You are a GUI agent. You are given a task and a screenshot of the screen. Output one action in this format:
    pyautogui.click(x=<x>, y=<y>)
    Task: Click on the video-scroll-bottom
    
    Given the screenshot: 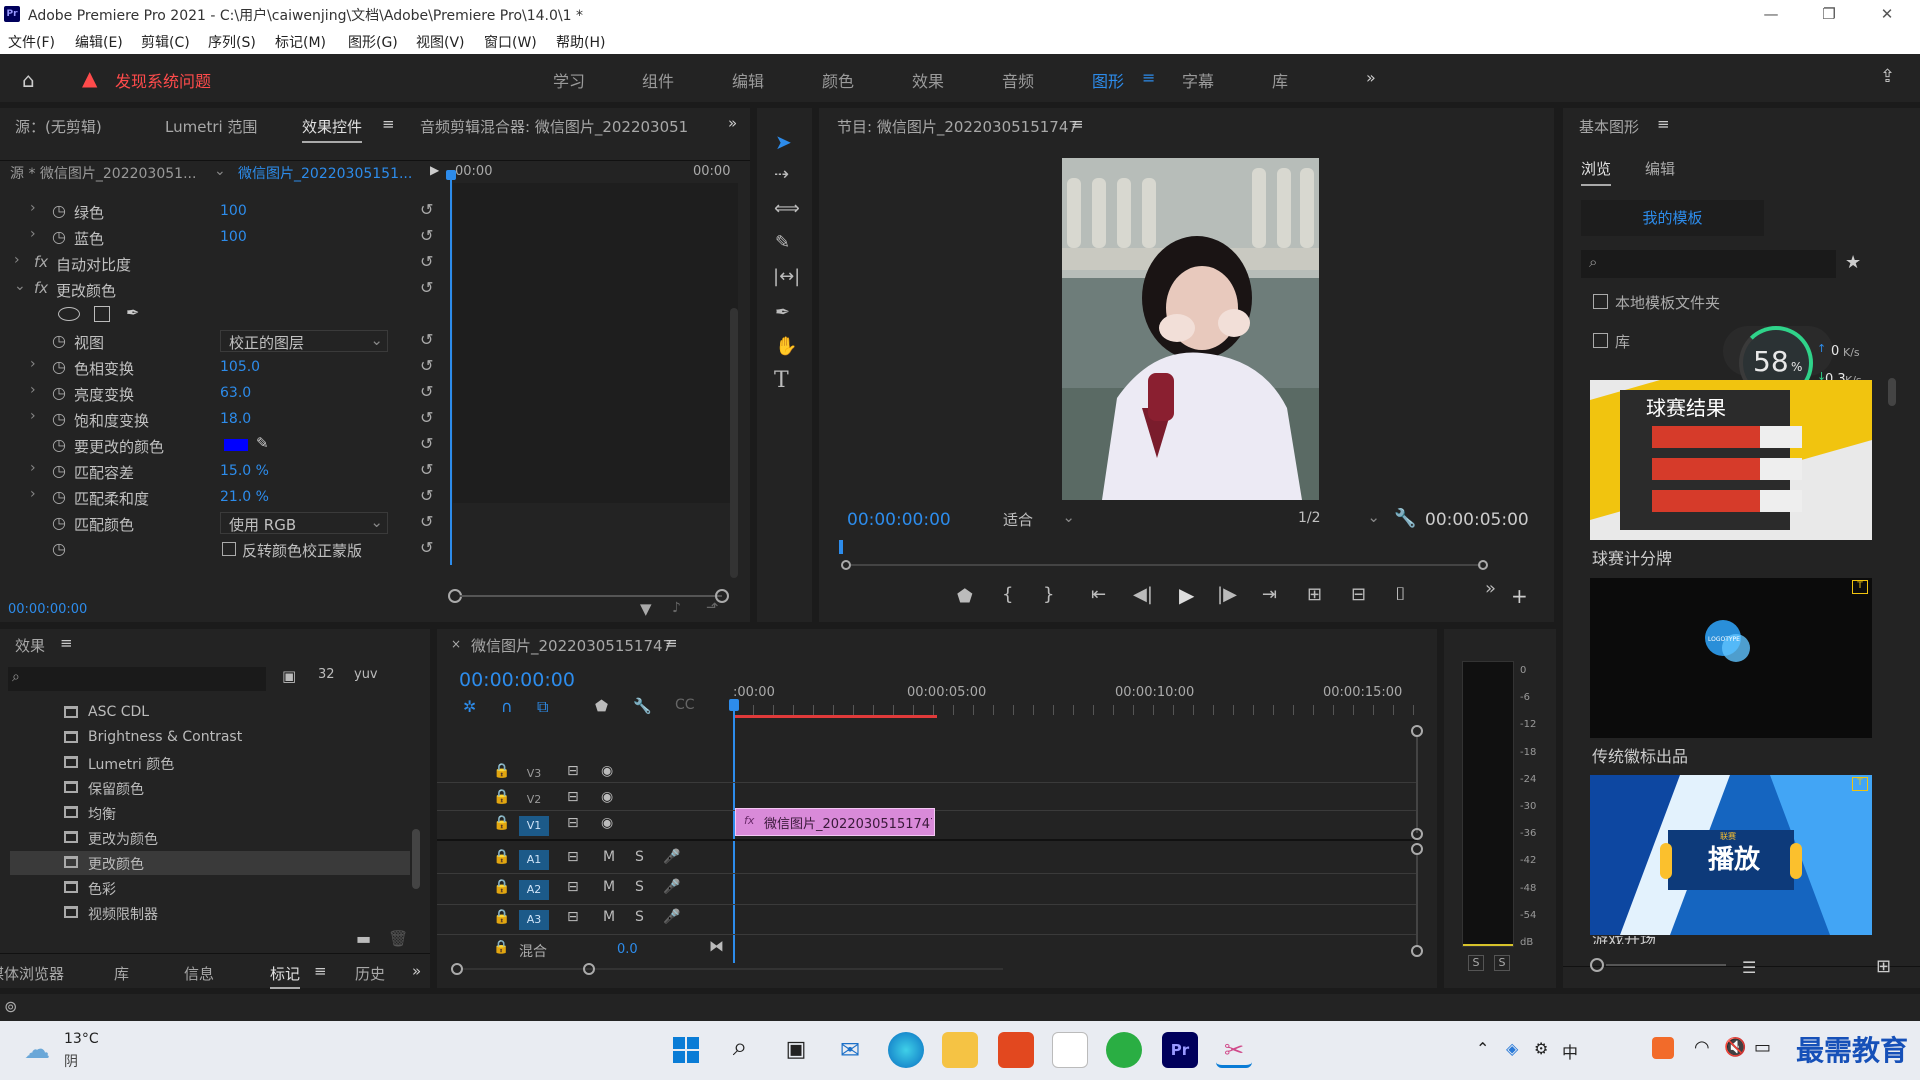 What is the action you would take?
    pyautogui.click(x=1417, y=834)
    